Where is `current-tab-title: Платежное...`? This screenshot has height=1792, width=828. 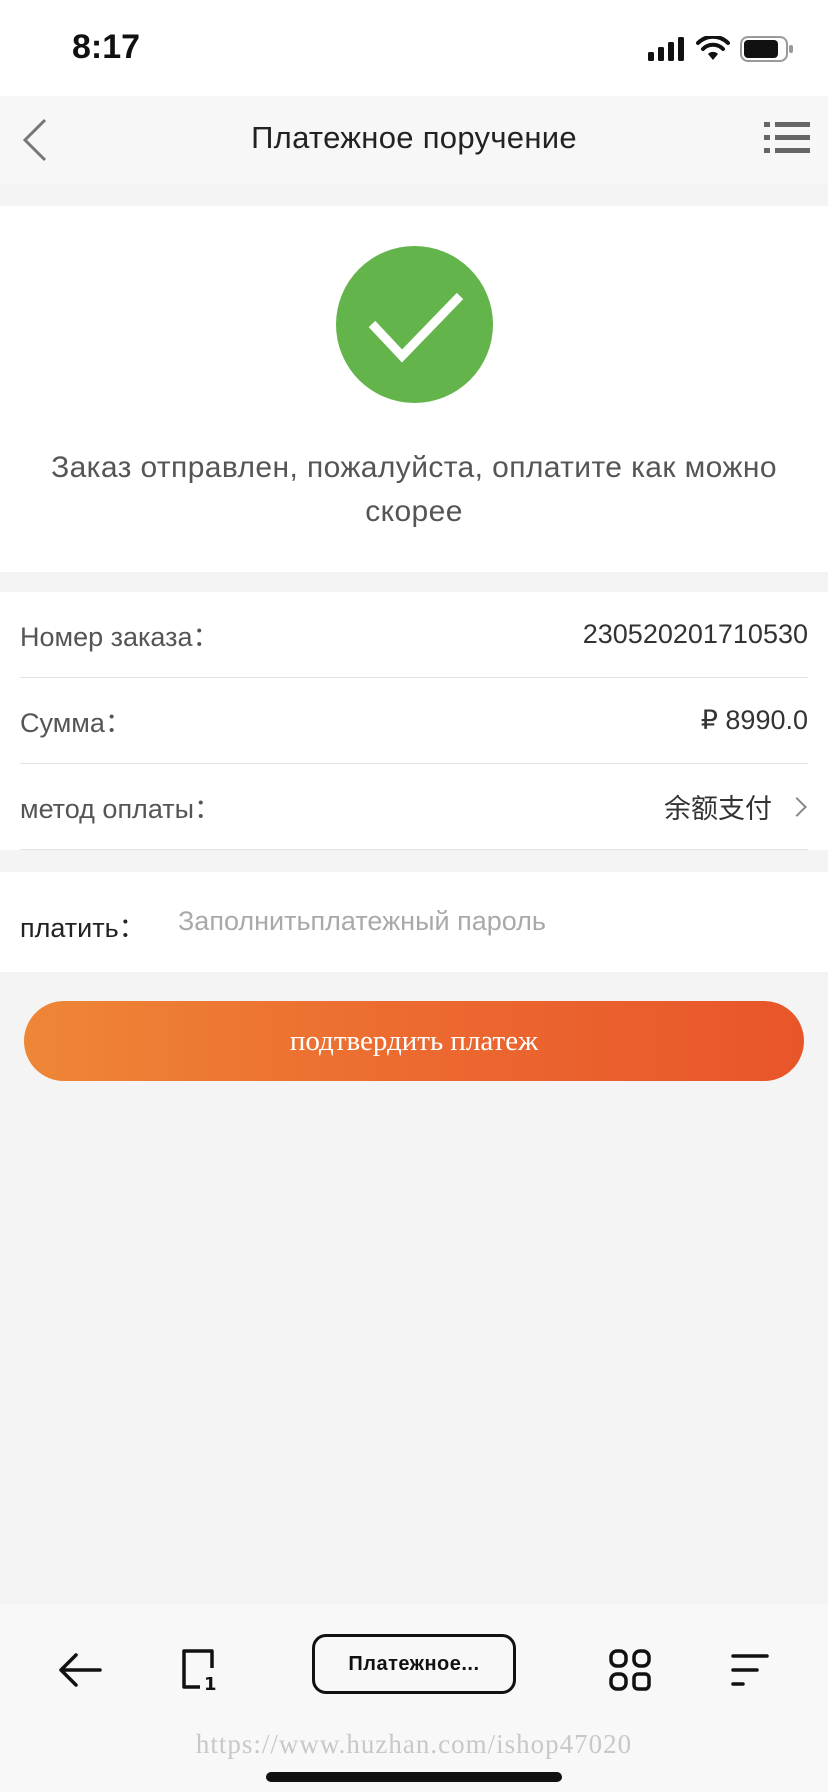 current-tab-title: Платежное... is located at coordinates (414, 1664).